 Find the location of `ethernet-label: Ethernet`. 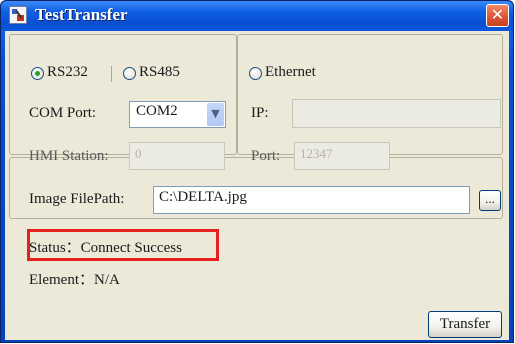

ethernet-label: Ethernet is located at coordinates (290, 72).